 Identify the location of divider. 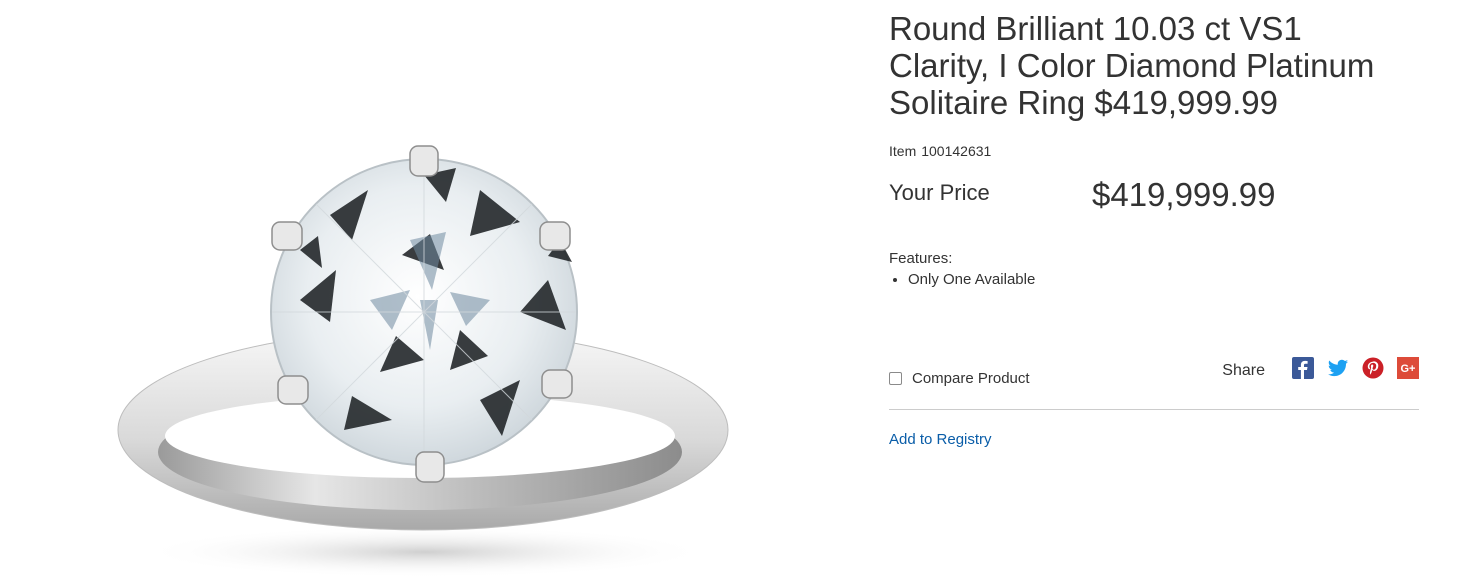
(1154, 409).